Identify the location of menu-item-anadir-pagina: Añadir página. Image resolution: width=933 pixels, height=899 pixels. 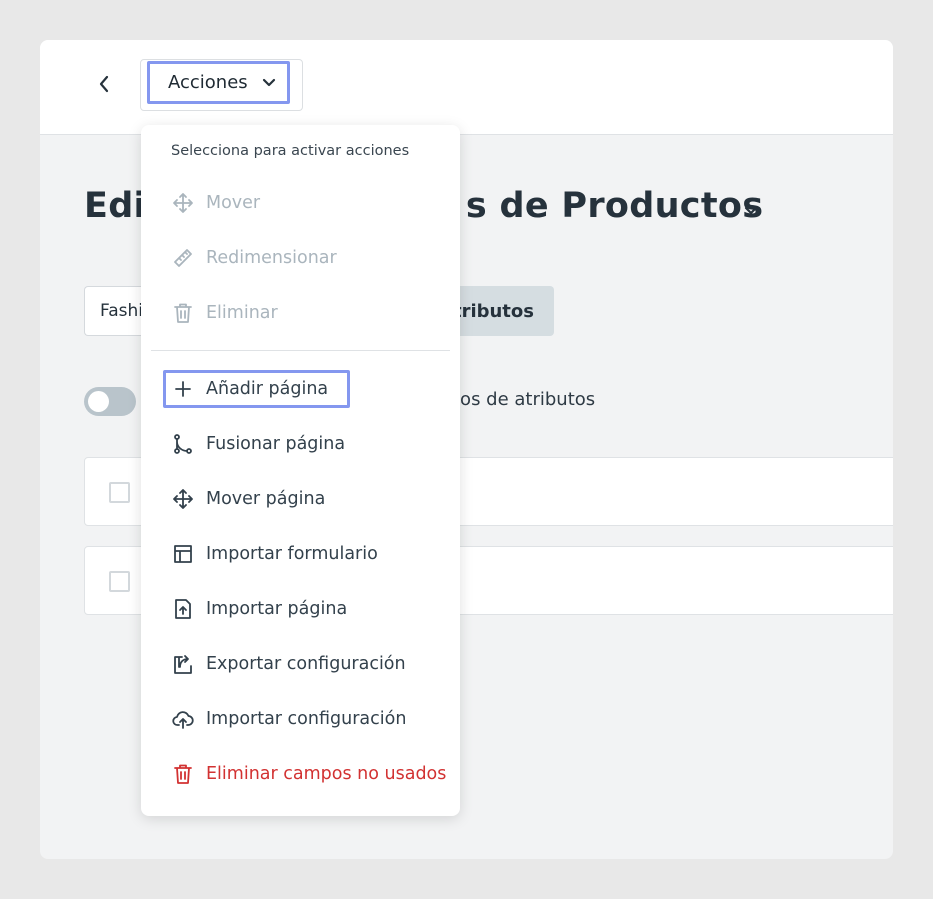
(305, 389).